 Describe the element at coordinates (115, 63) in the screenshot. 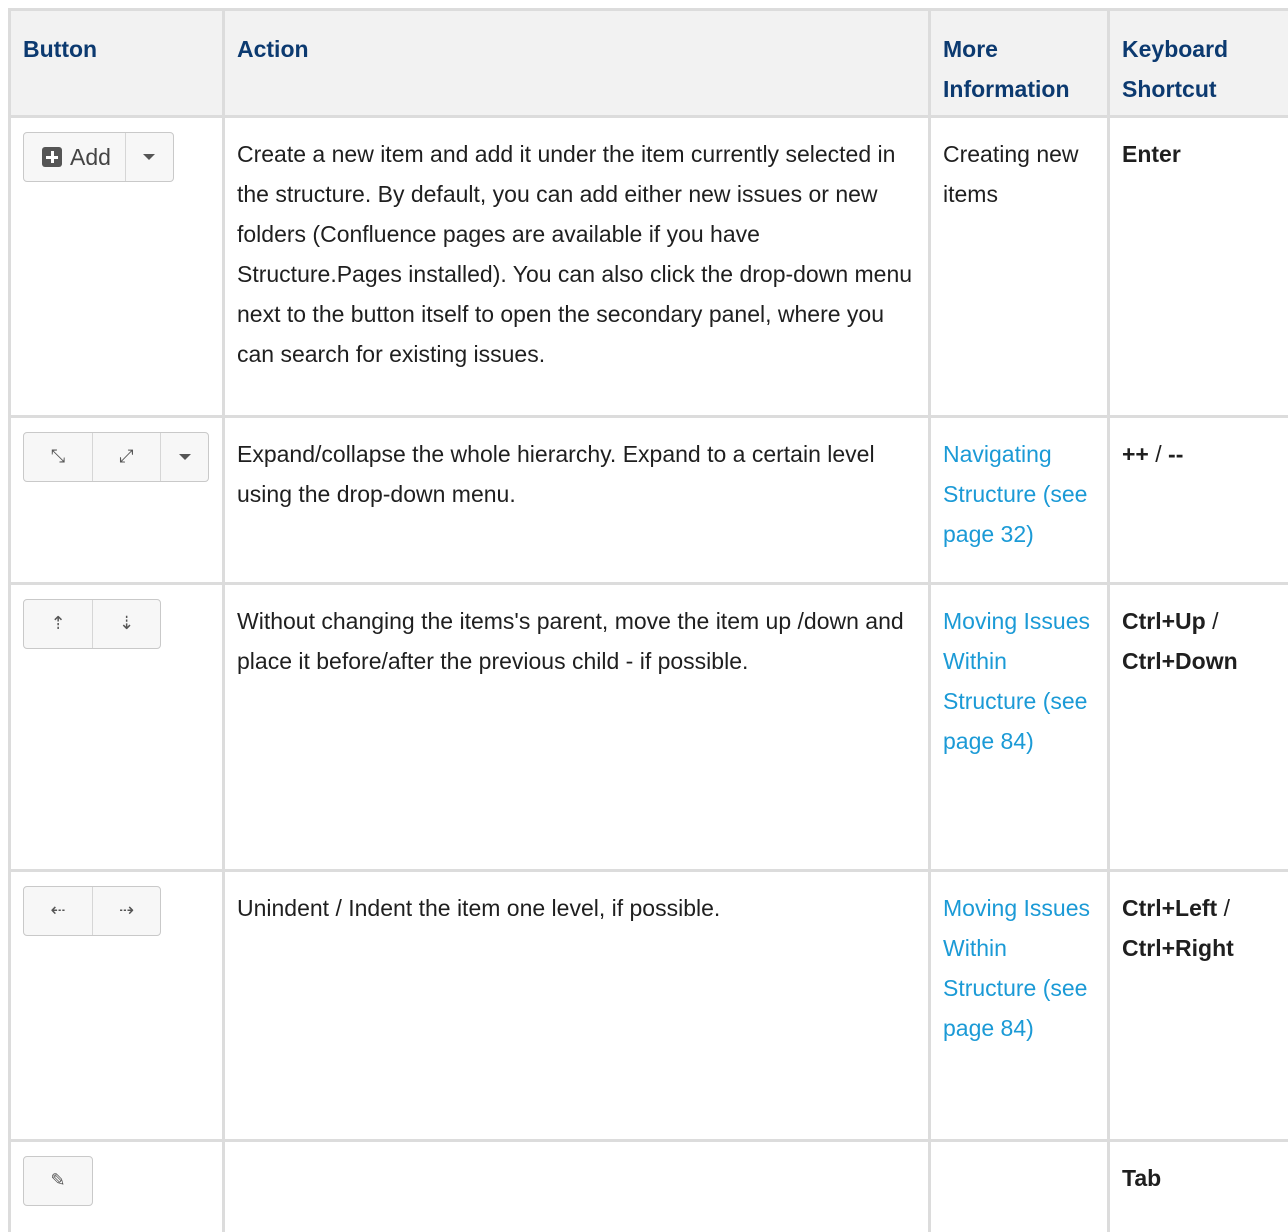

I see `header-button: Button` at that location.